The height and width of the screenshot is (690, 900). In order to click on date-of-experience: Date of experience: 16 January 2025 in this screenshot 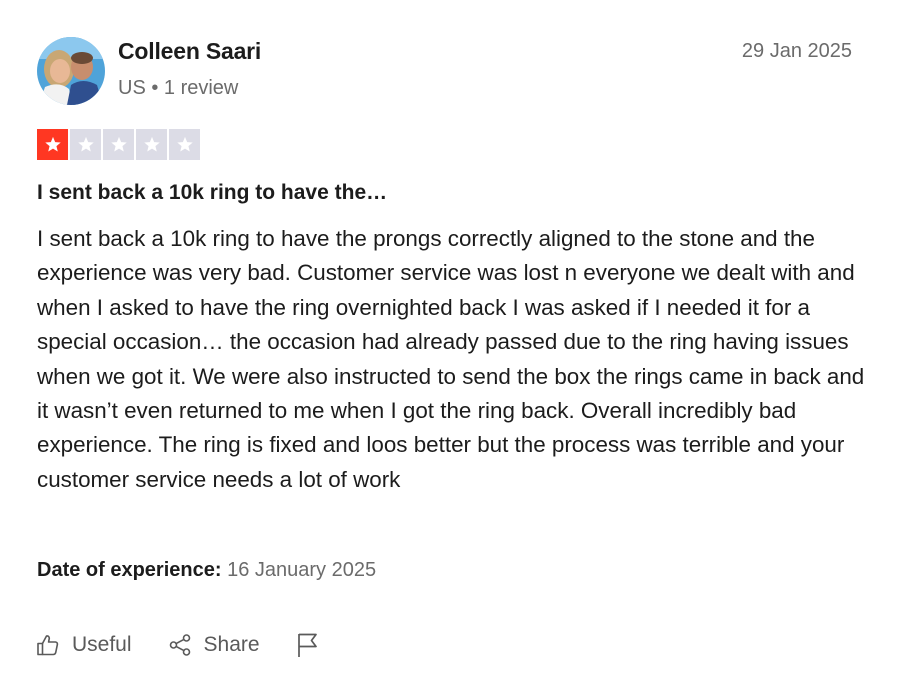, I will do `click(206, 570)`.